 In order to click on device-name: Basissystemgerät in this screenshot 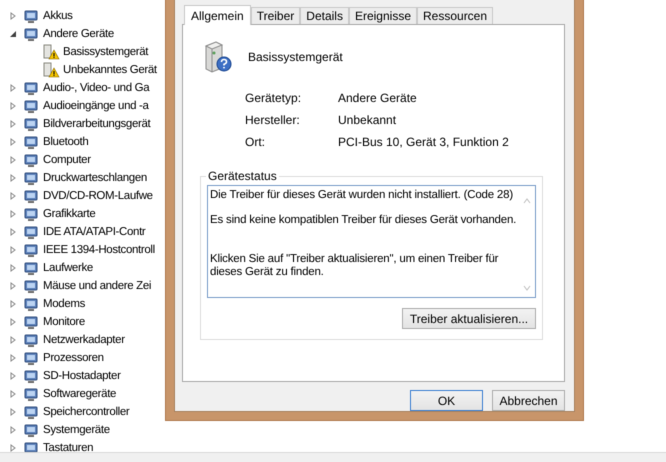, I will do `click(295, 57)`.